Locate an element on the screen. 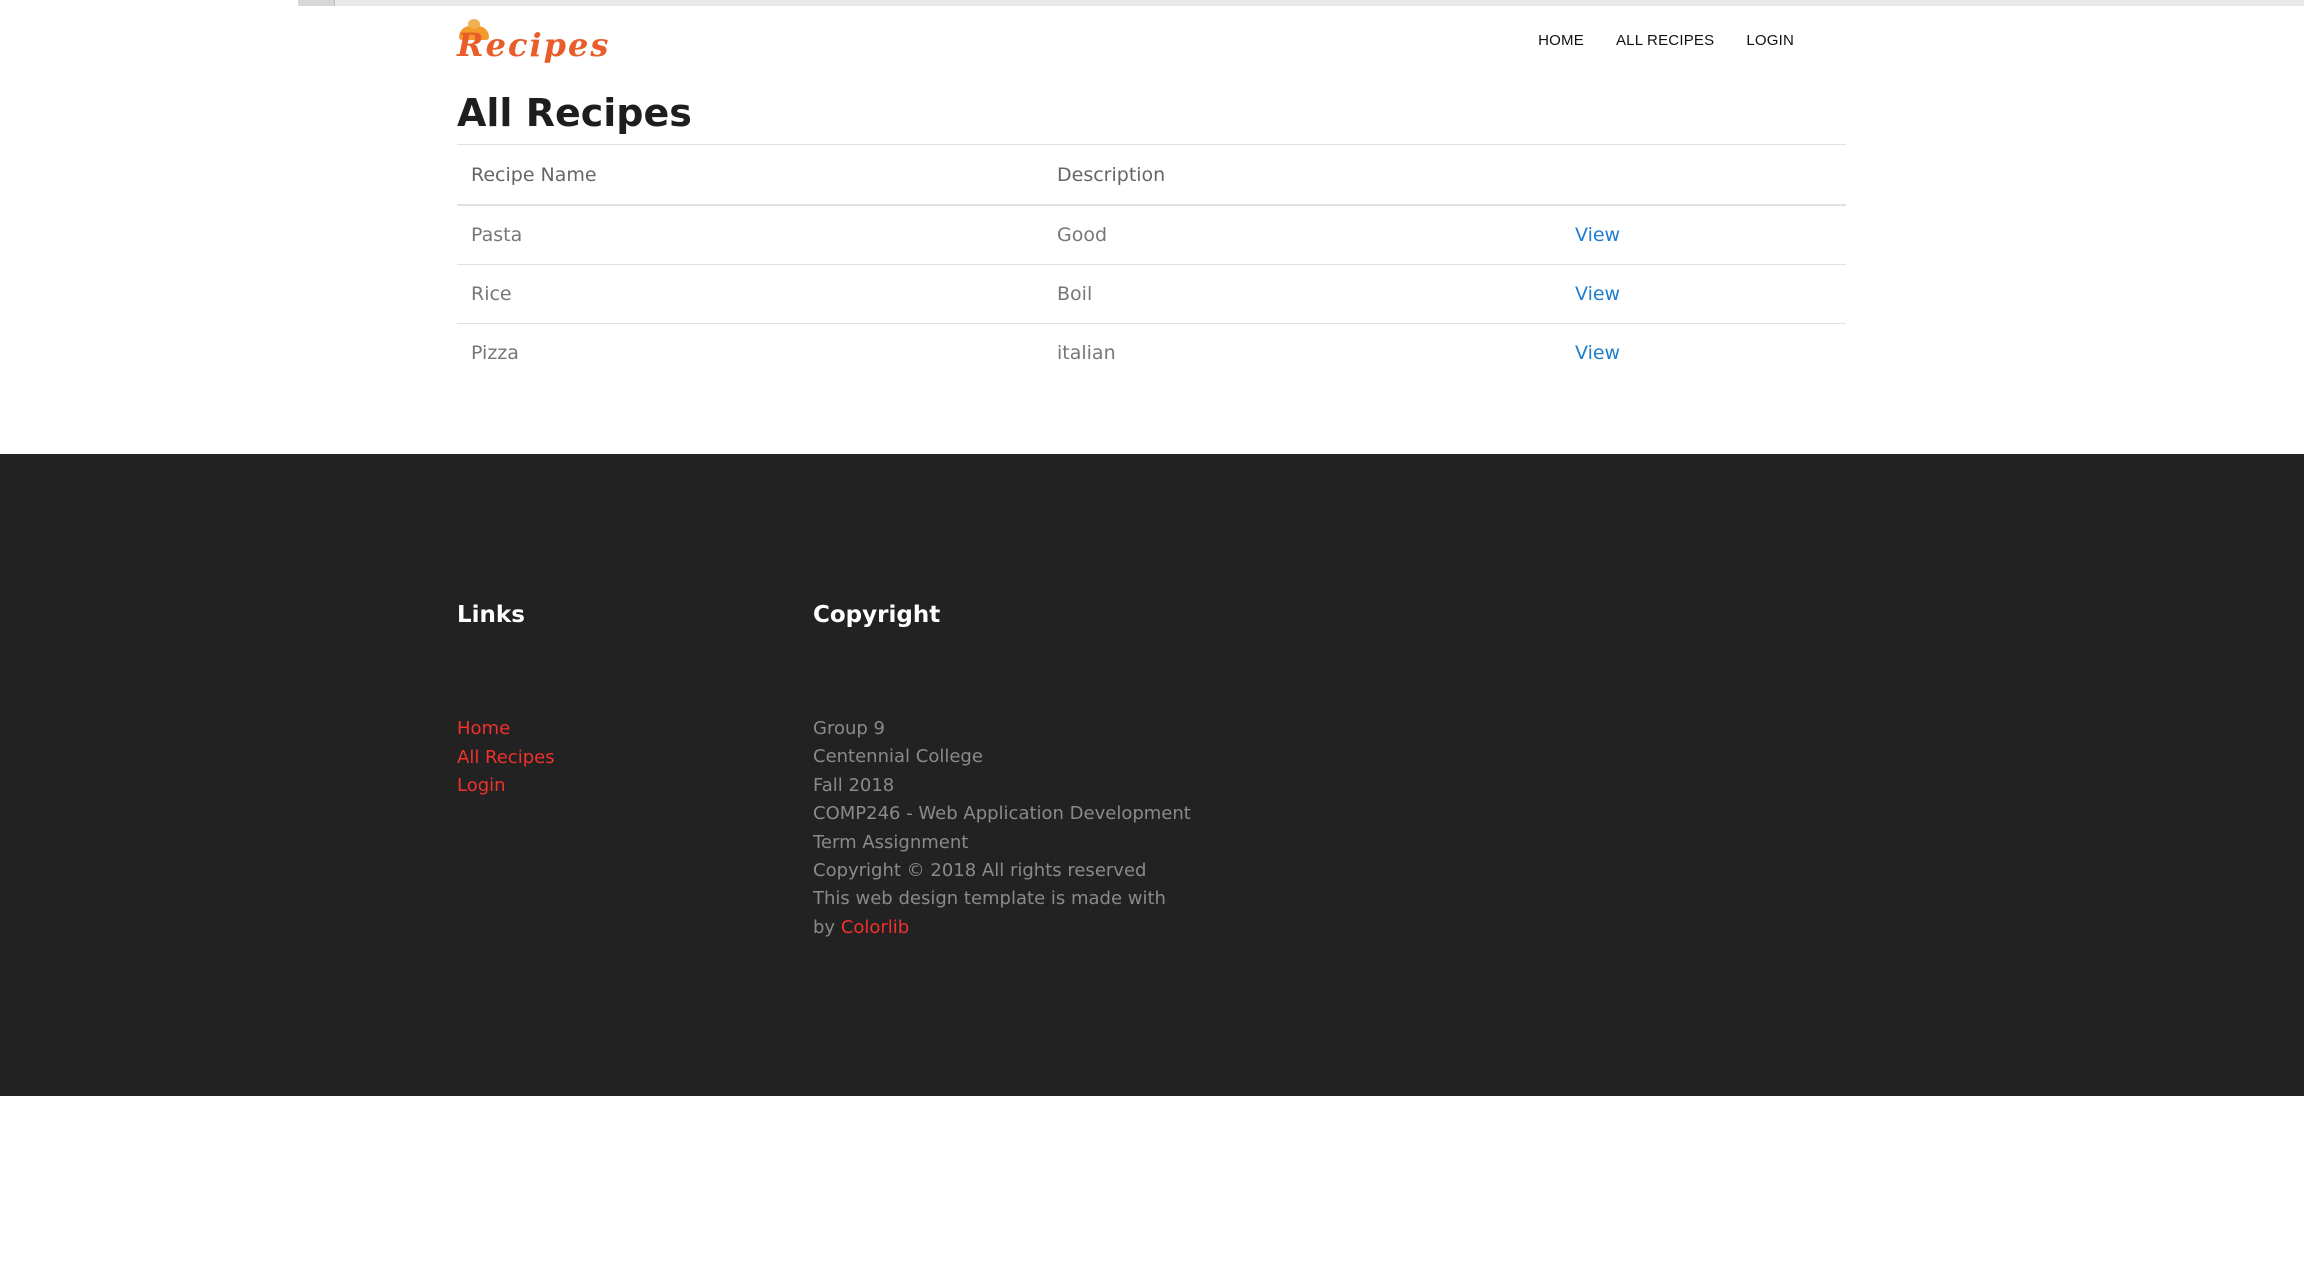 The width and height of the screenshot is (2304, 1266). copyright-line: Term Assignment is located at coordinates (891, 842).